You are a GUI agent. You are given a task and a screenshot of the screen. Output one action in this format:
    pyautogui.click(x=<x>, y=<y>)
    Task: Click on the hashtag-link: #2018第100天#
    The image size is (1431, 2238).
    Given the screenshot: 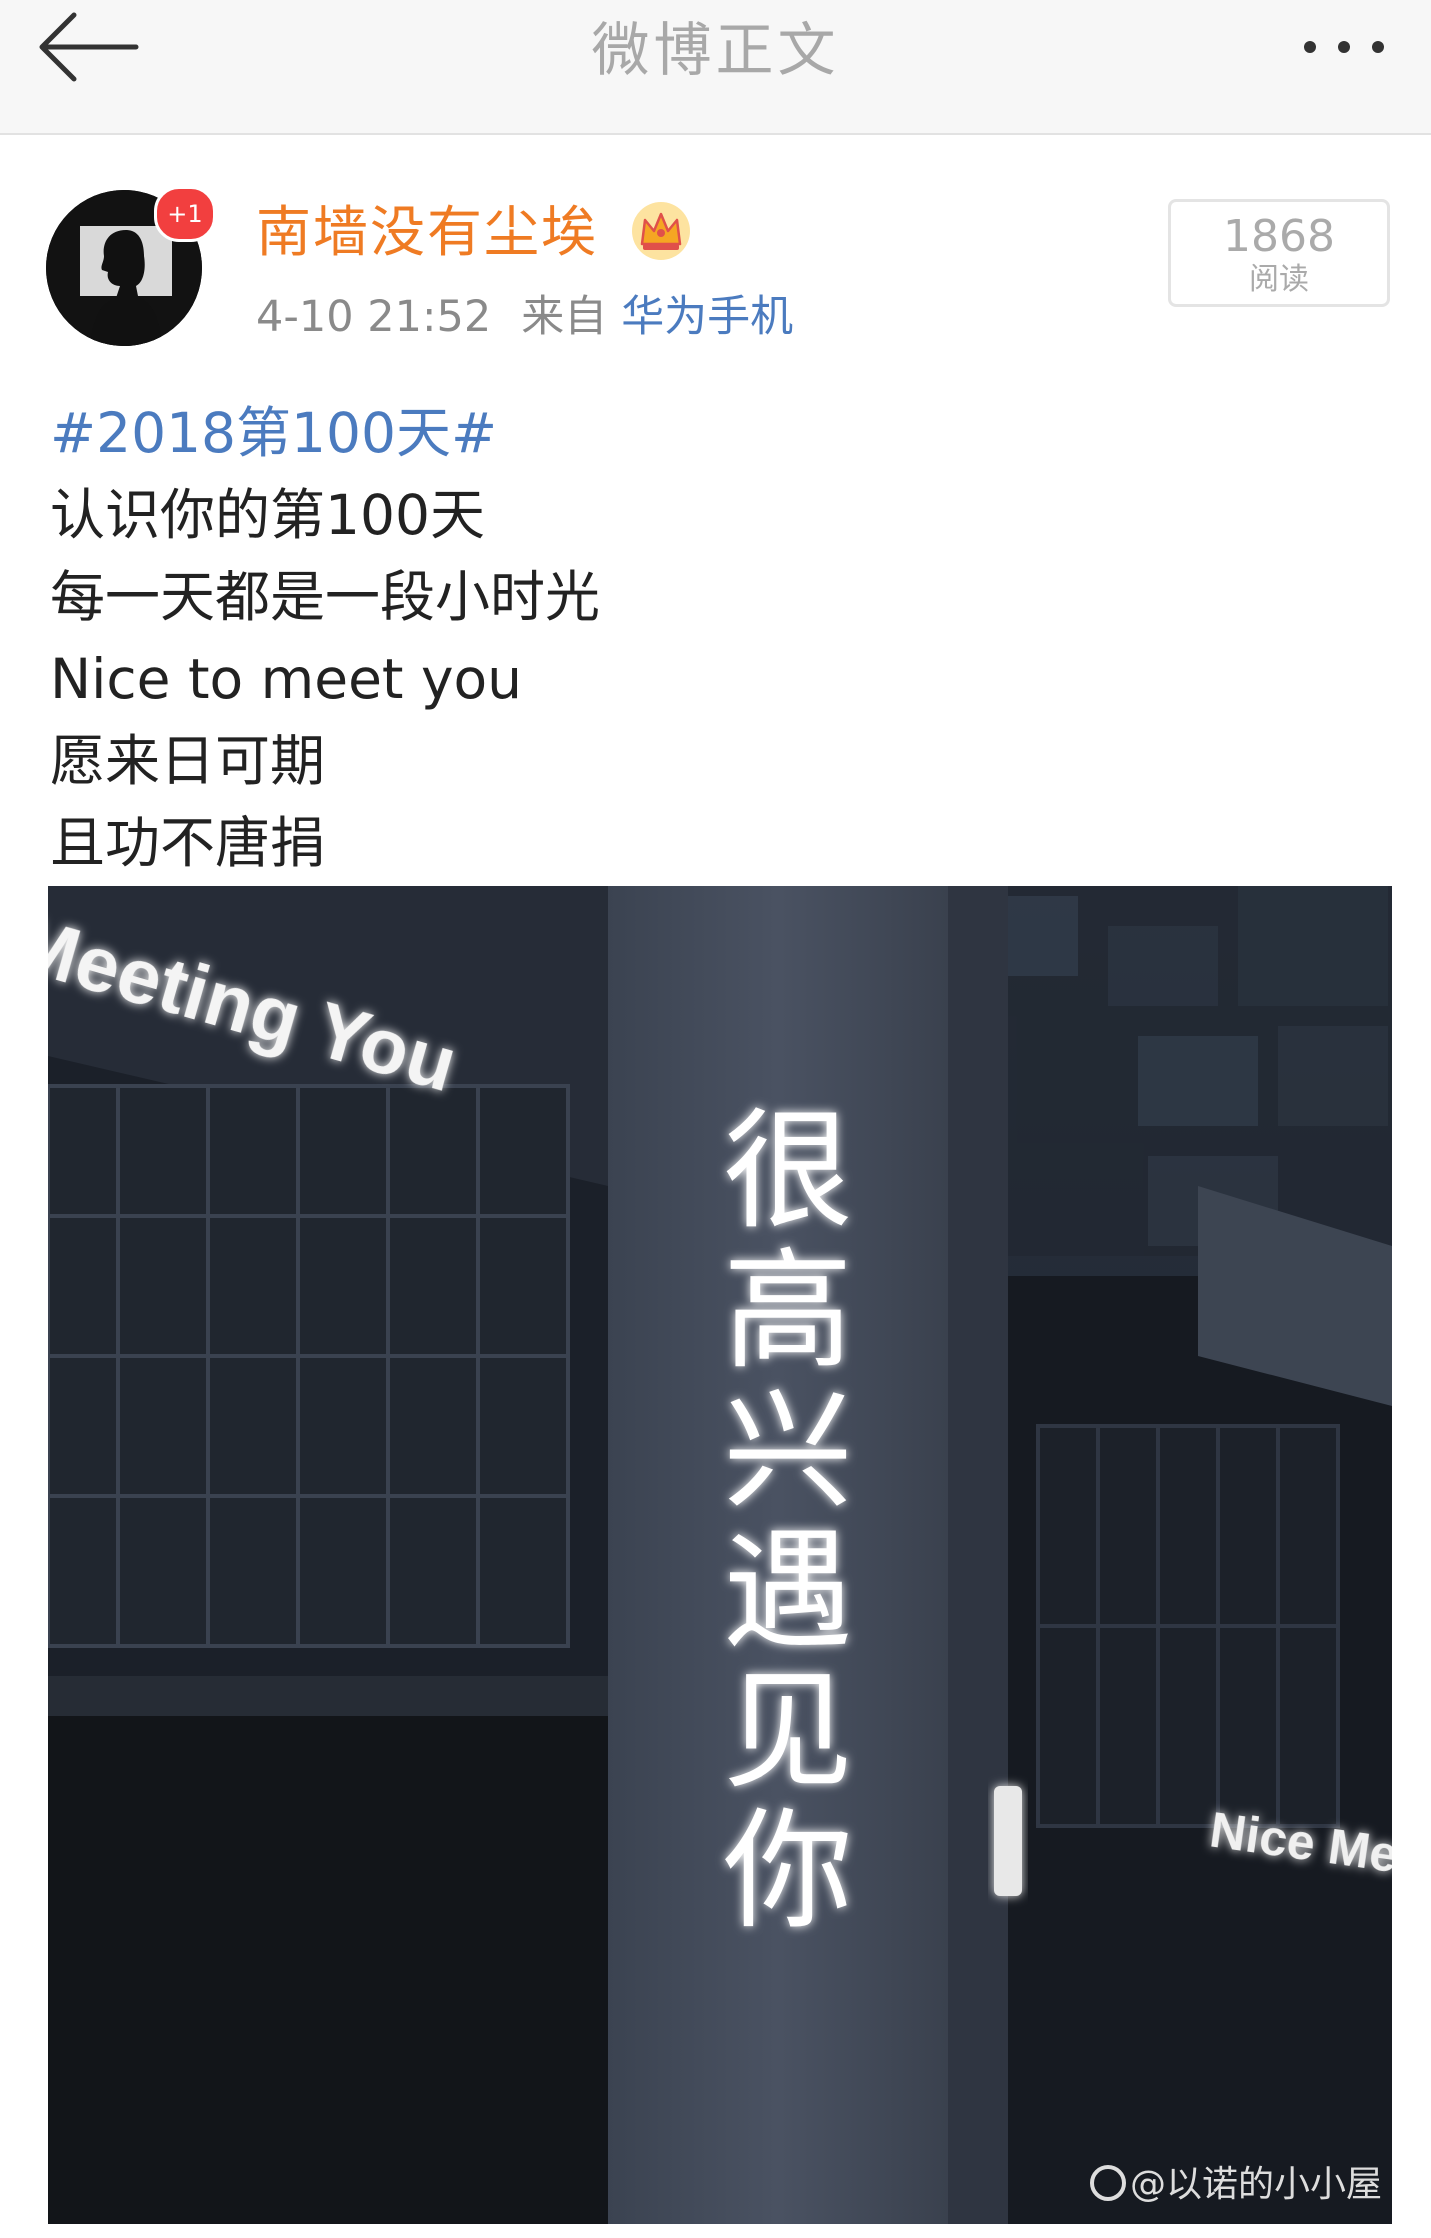 What is the action you would take?
    pyautogui.click(x=720, y=433)
    